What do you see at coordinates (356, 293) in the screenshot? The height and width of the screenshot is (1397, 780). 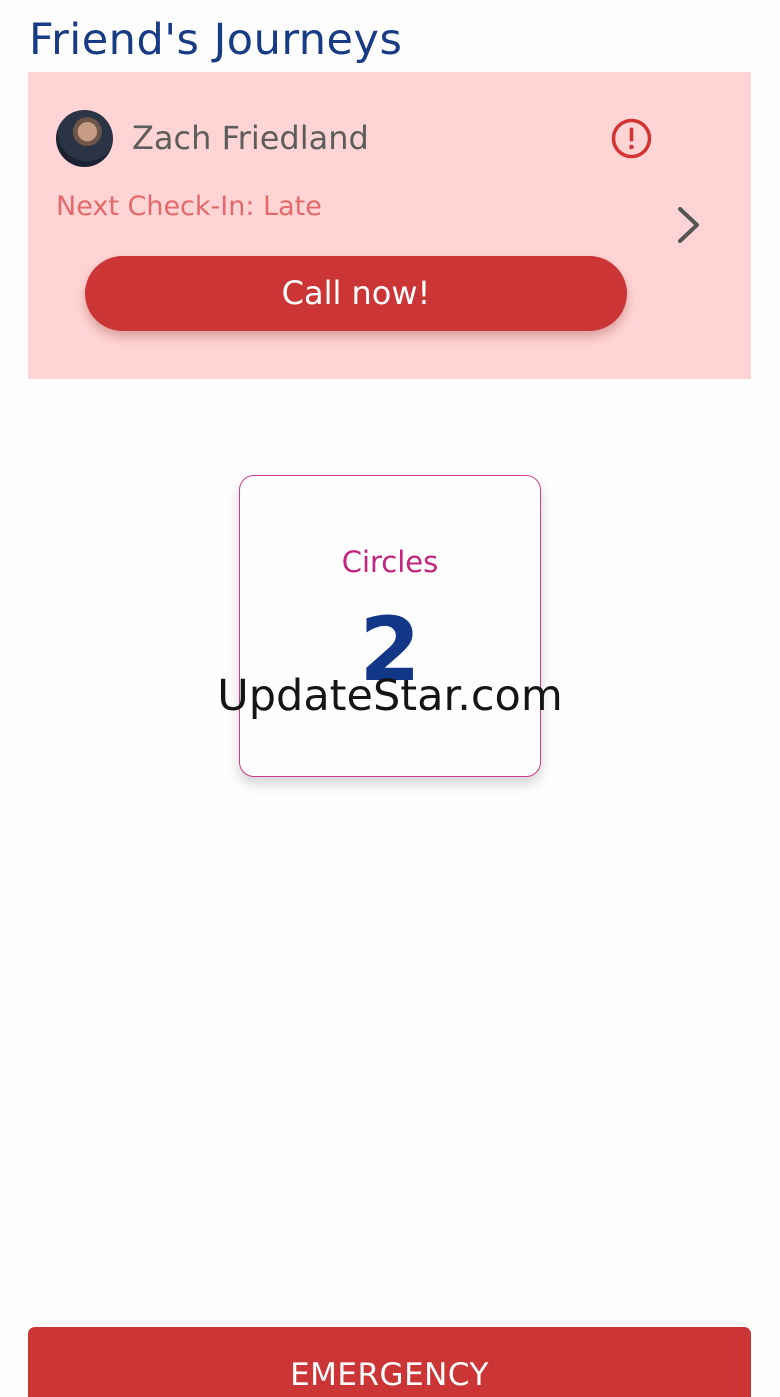 I see `call-now-button: Call now!` at bounding box center [356, 293].